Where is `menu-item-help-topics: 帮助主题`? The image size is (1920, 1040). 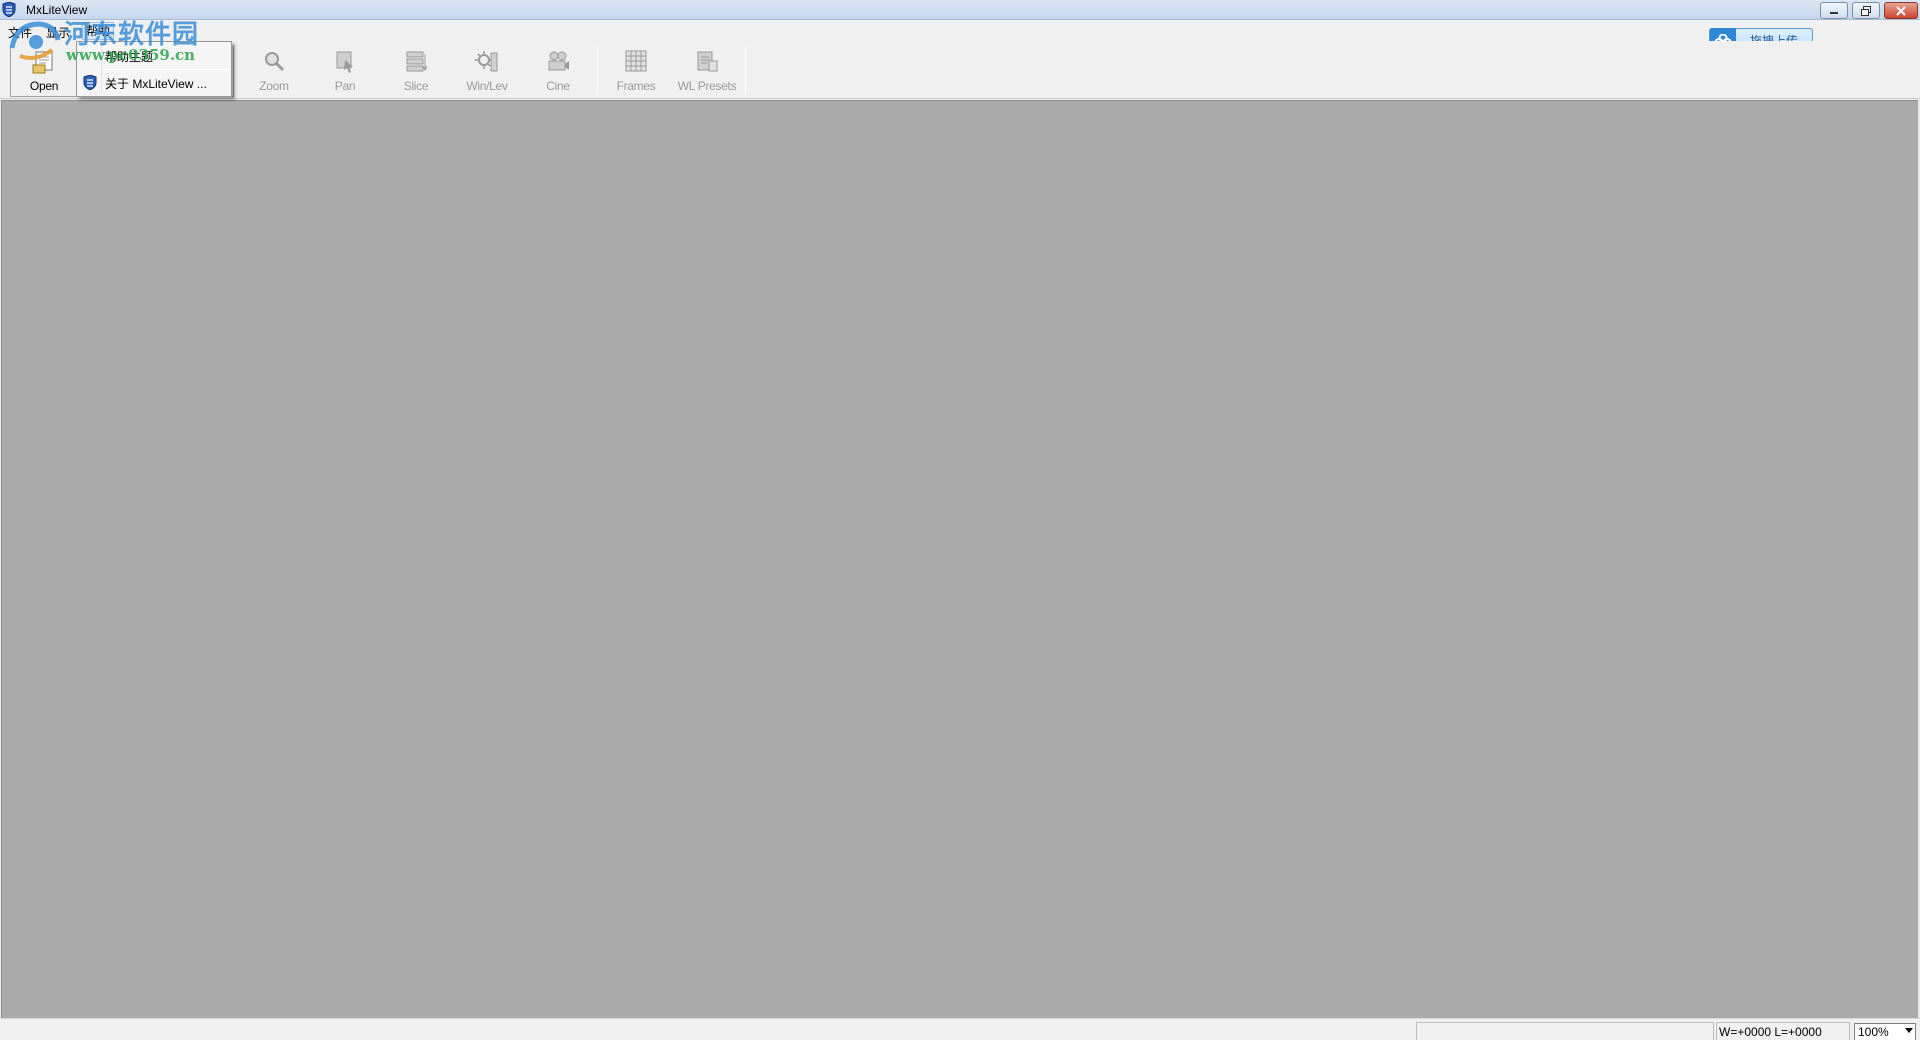
menu-item-help-topics: 帮助主题 is located at coordinates (154, 56).